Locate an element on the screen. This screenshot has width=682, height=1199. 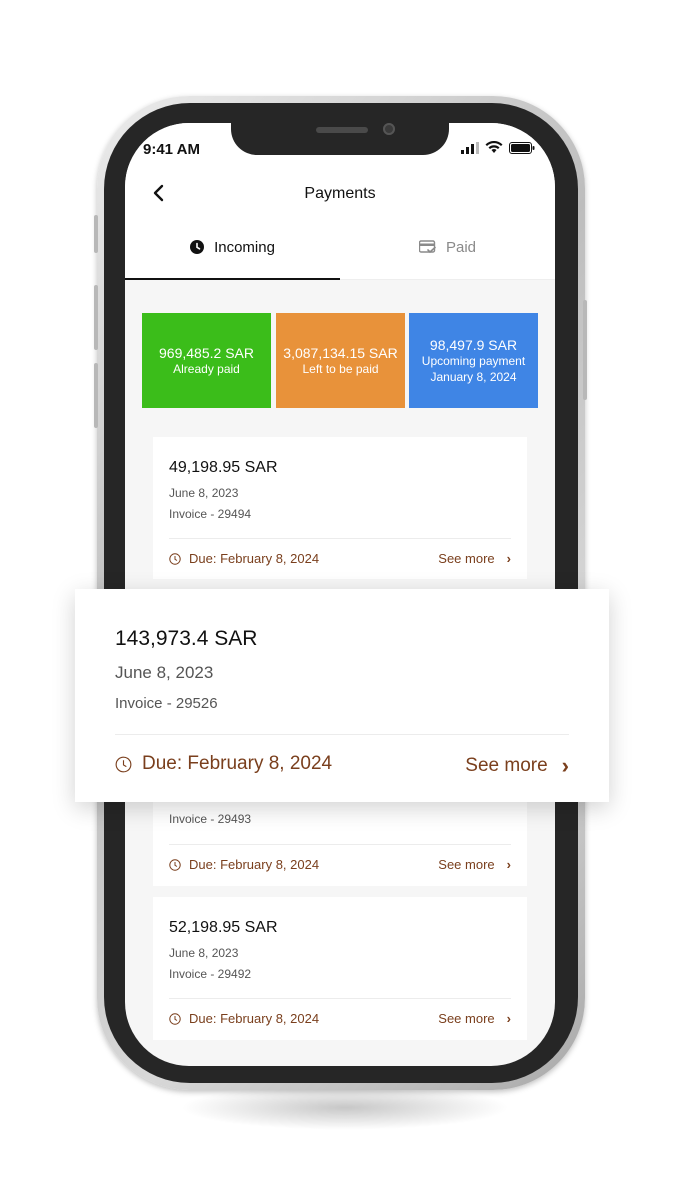
highlight-due: Due: February 8, 2024 is located at coordinates (223, 764).